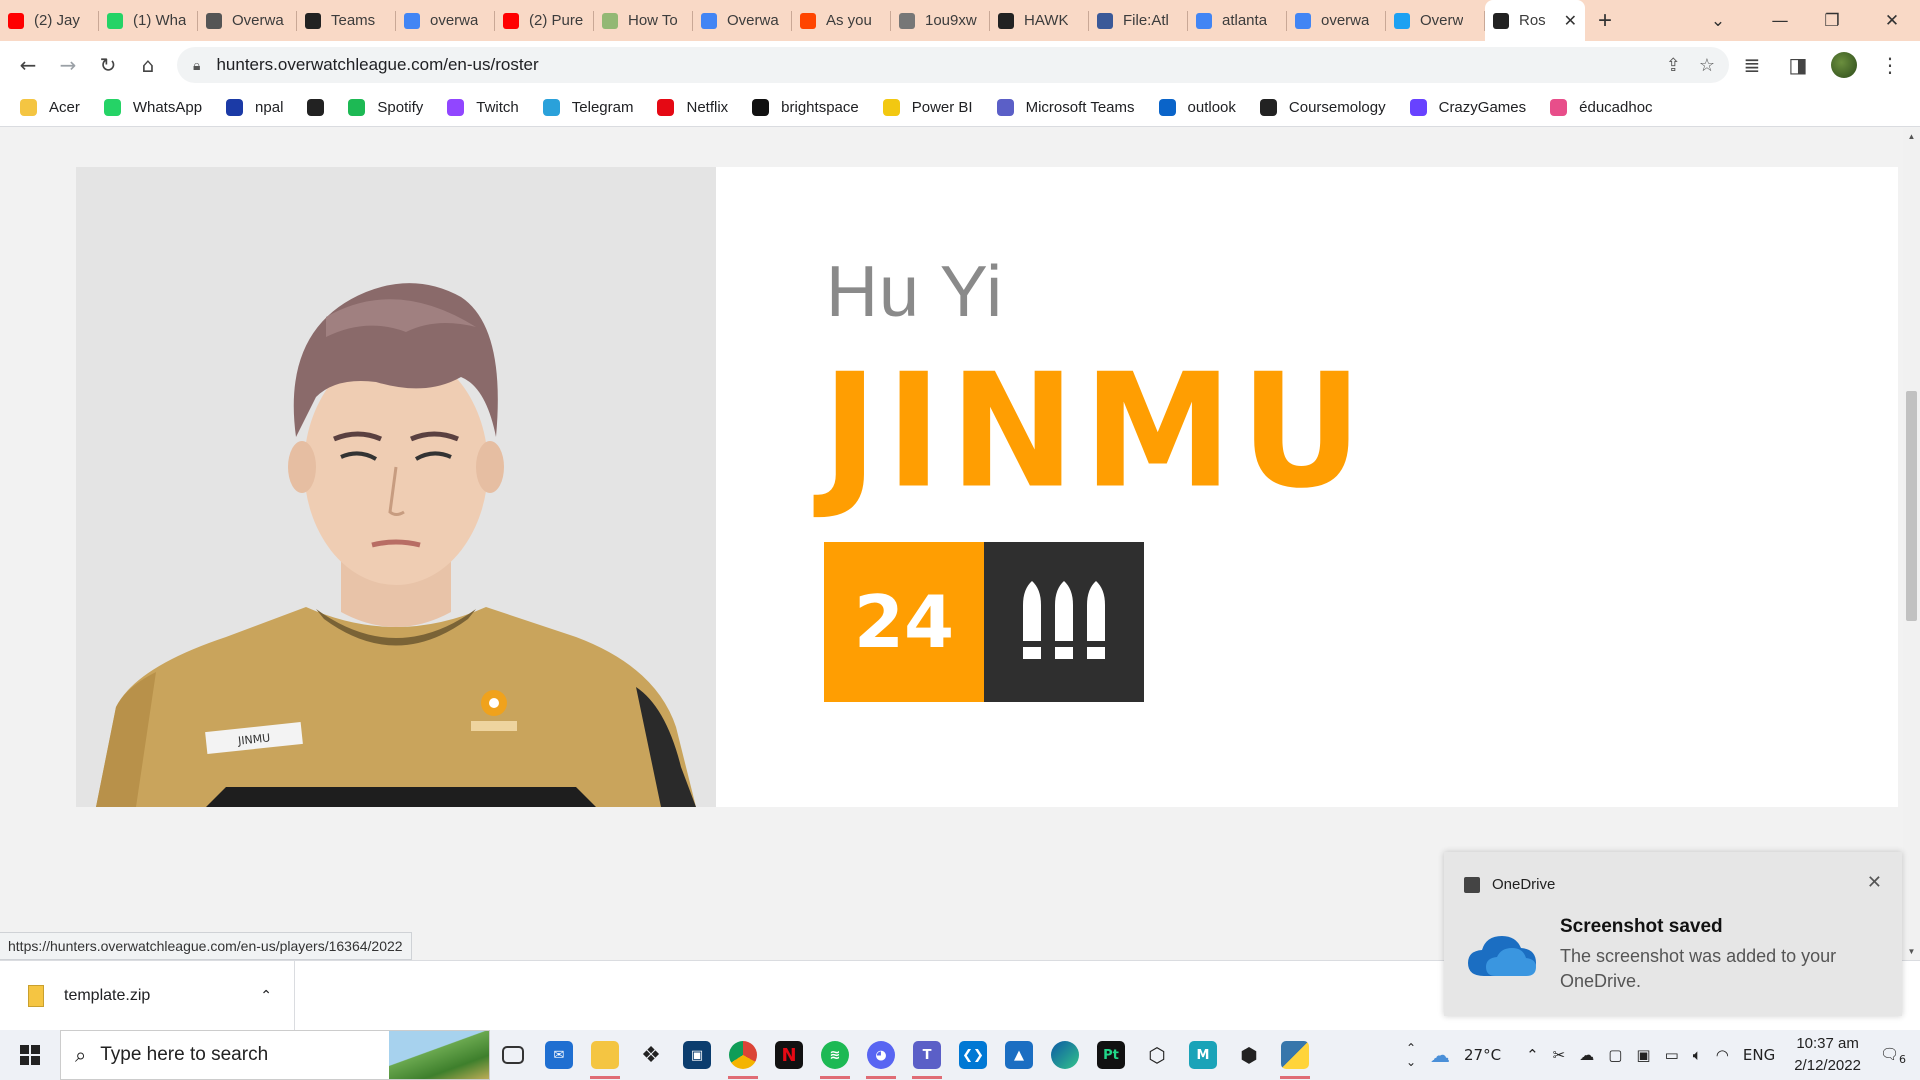 The width and height of the screenshot is (1920, 1080). I want to click on tab-13: overwa, so click(1336, 20).